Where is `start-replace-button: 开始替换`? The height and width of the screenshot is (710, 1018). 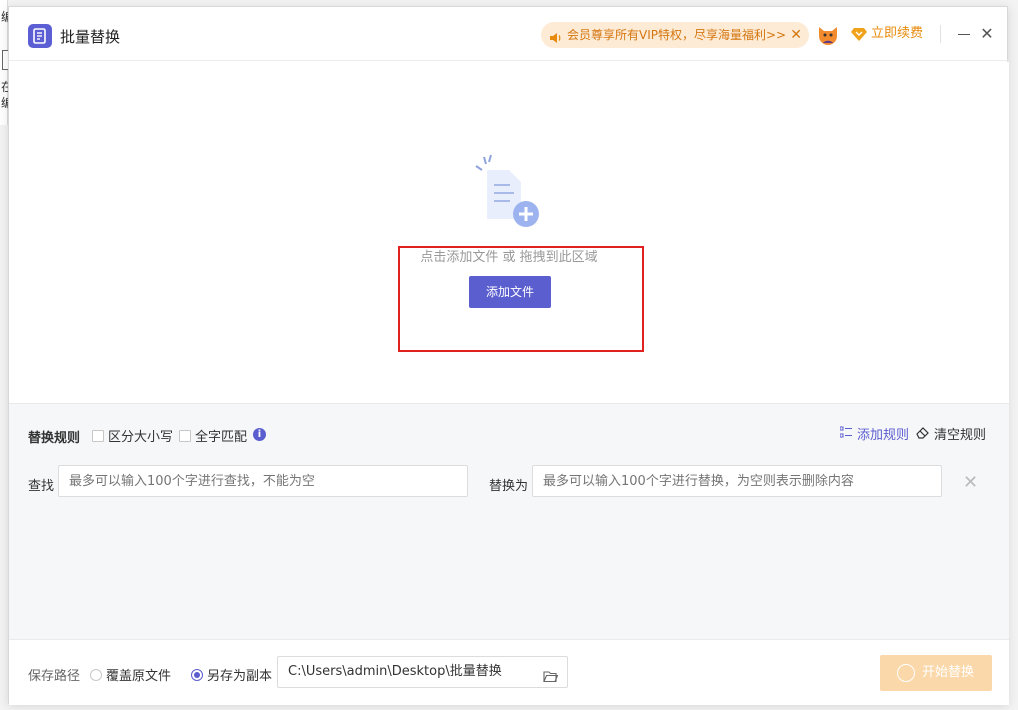 start-replace-button: 开始替换 is located at coordinates (936, 673).